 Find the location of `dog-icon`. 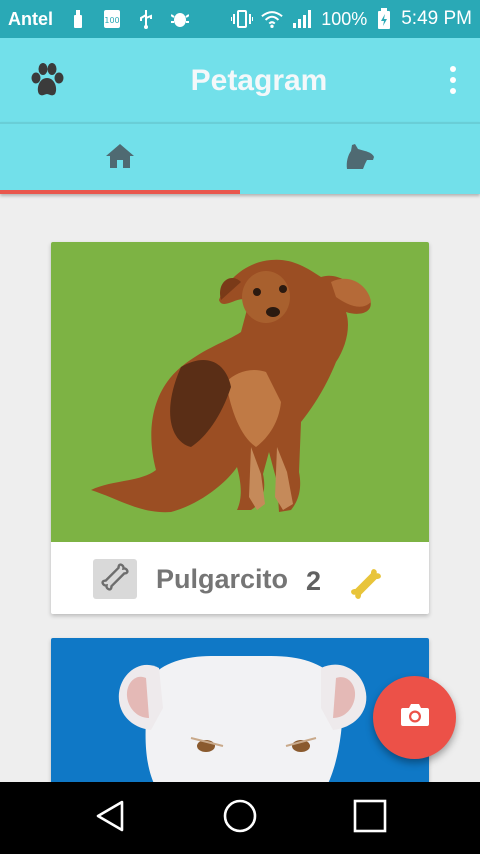

dog-icon is located at coordinates (360, 158).